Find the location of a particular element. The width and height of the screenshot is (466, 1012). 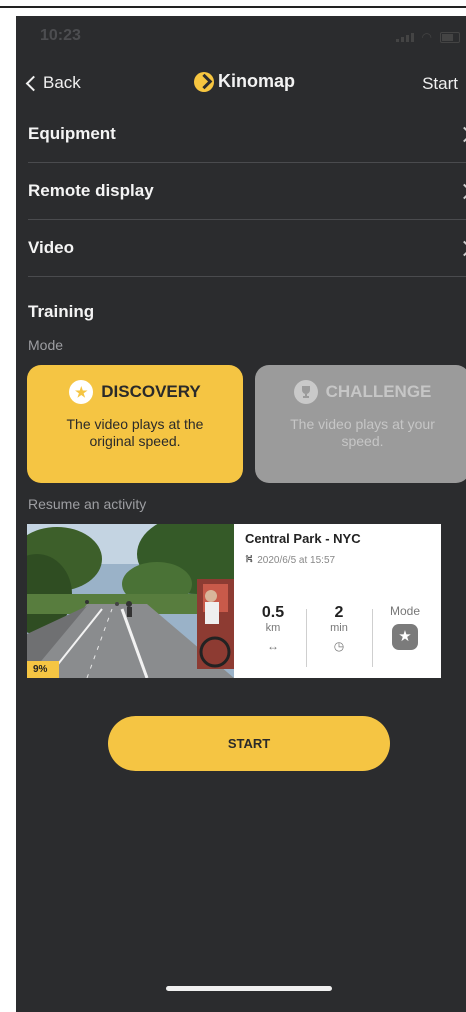

time-unit: min is located at coordinates (339, 628).